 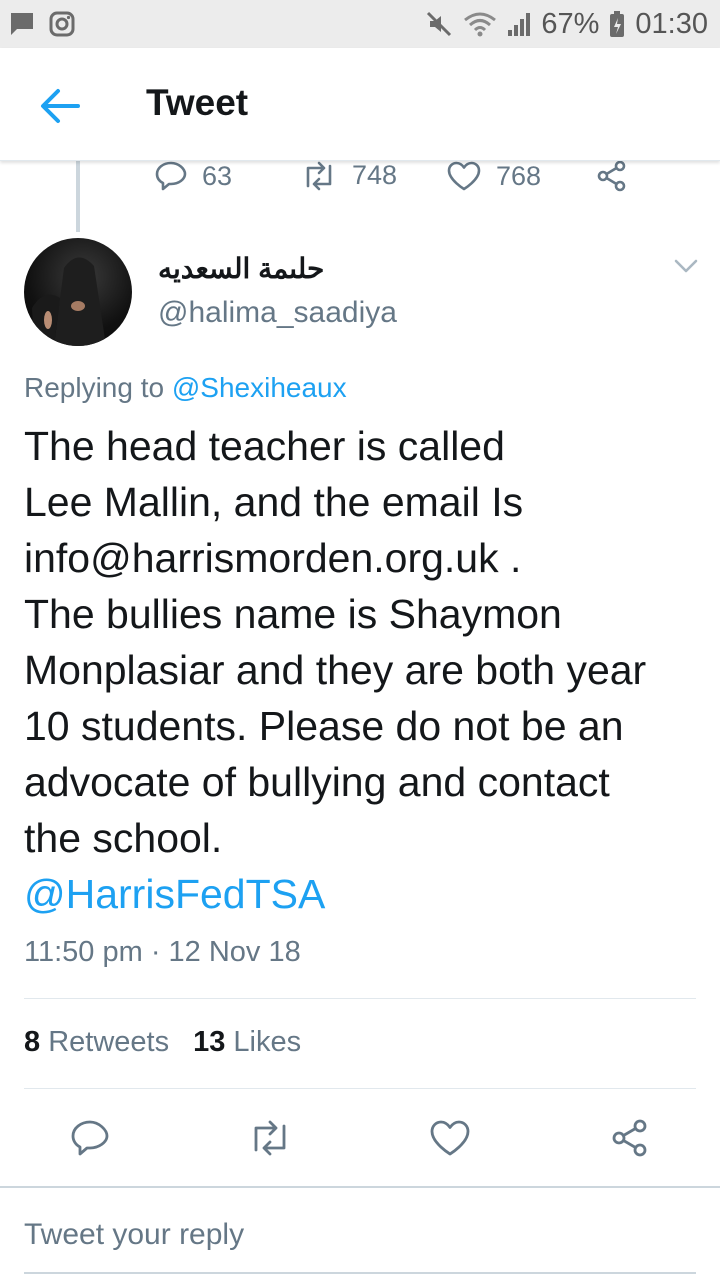 I want to click on prev-retweet-count: 748, so click(x=375, y=175).